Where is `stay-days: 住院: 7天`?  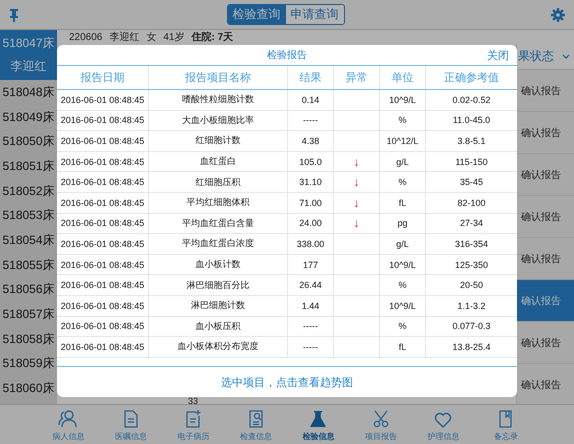
stay-days: 住院: 7天 is located at coordinates (213, 37).